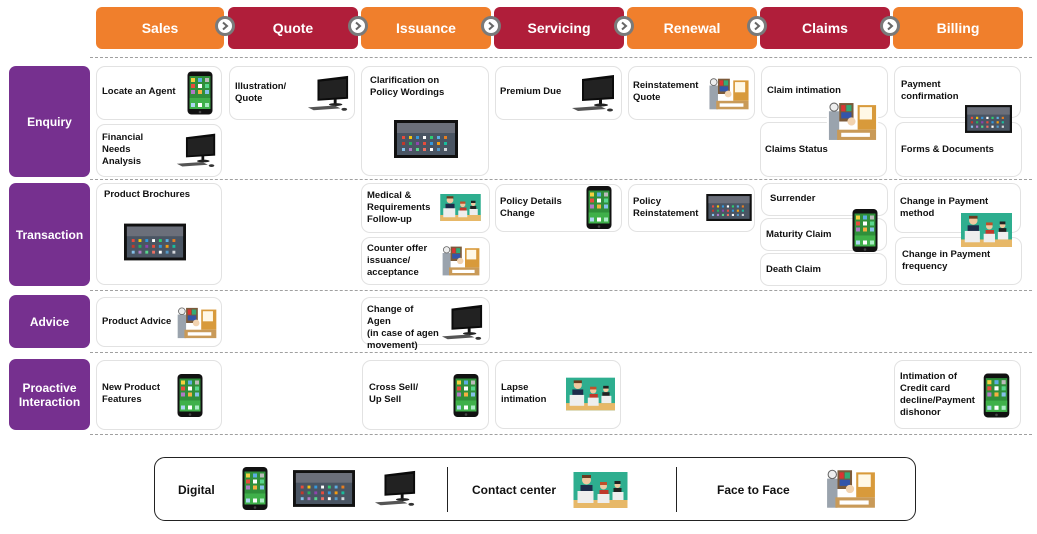  Describe the element at coordinates (524, 393) in the screenshot. I see `card-label: Lapse intimation` at that location.